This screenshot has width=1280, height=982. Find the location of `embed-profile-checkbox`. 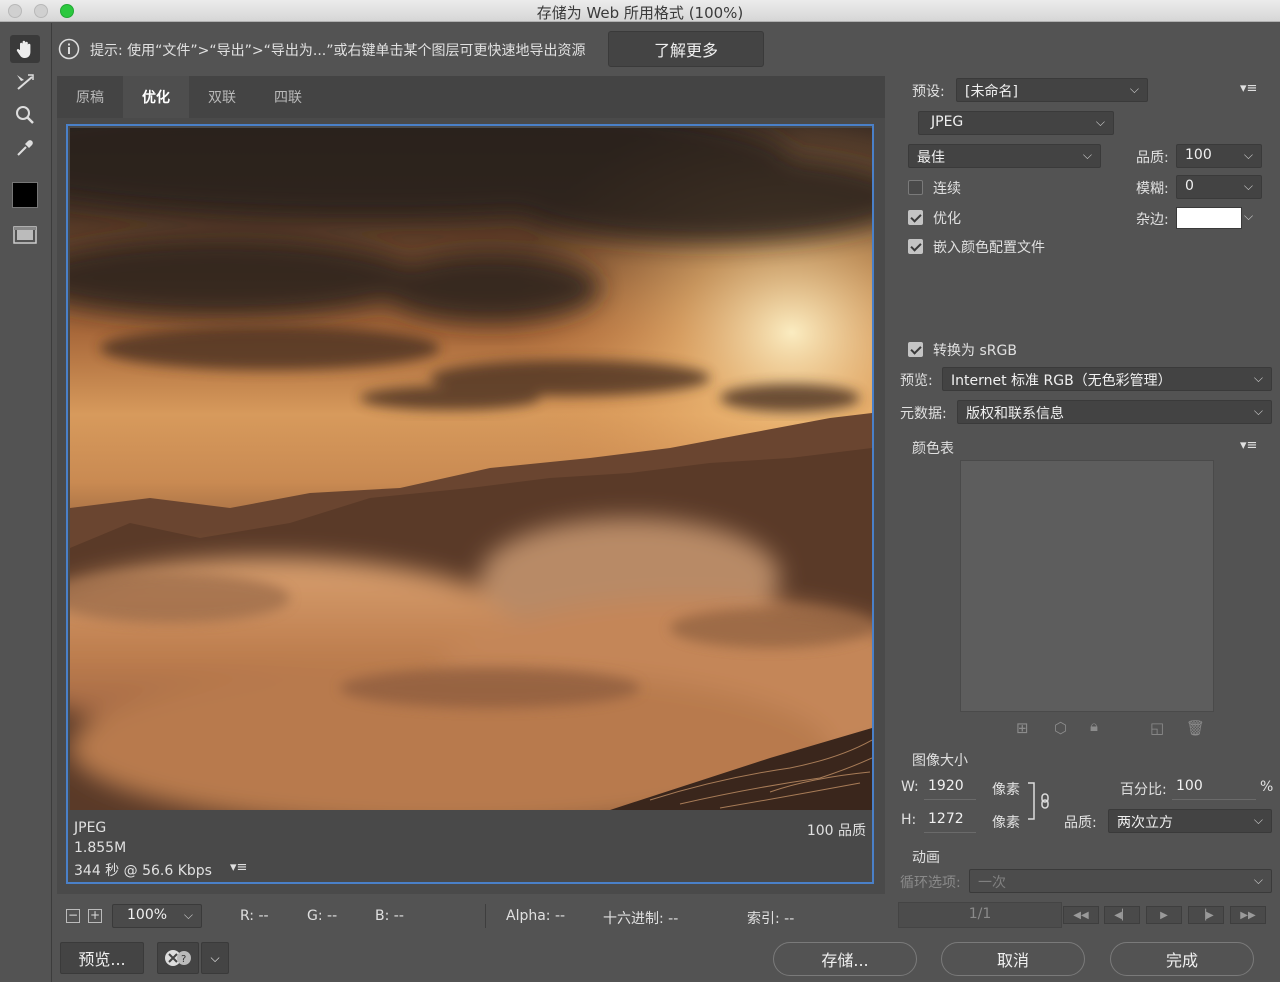

embed-profile-checkbox is located at coordinates (915, 246).